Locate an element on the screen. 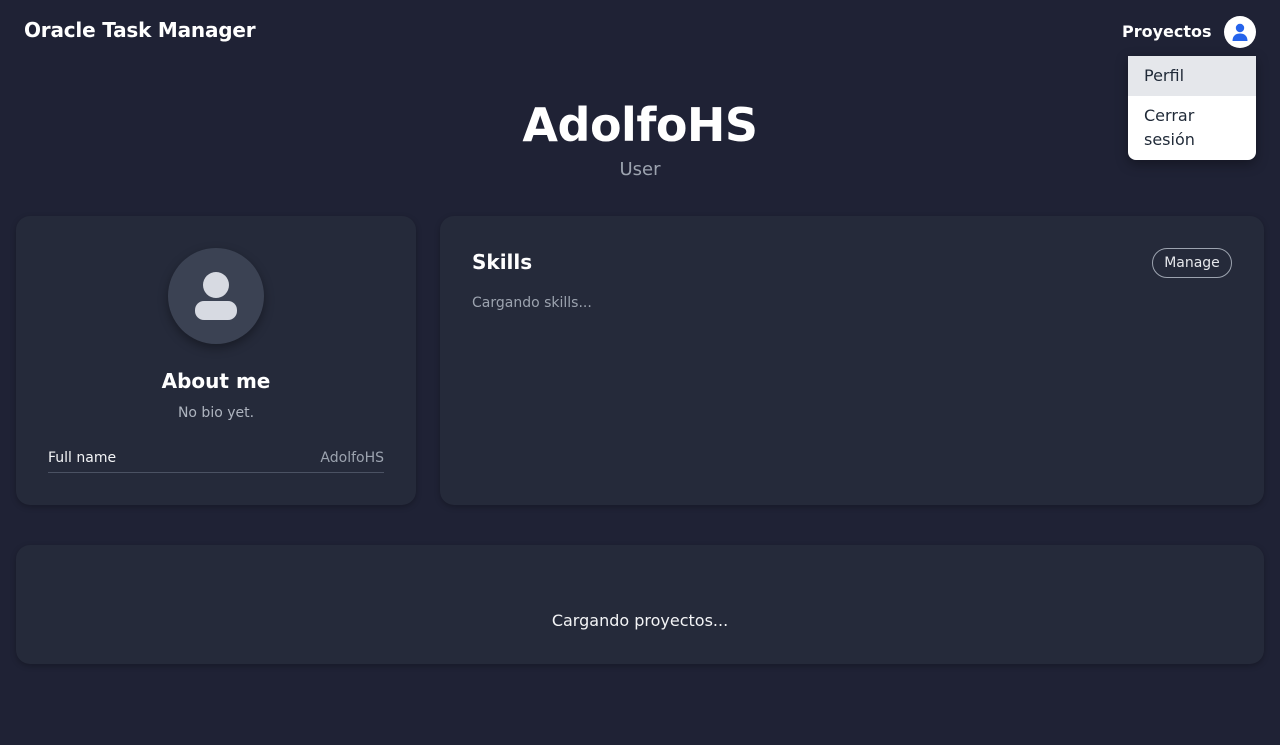 The width and height of the screenshot is (1280, 745). about-card: About me No bio yet. Full name AdolfoHS is located at coordinates (216, 360).